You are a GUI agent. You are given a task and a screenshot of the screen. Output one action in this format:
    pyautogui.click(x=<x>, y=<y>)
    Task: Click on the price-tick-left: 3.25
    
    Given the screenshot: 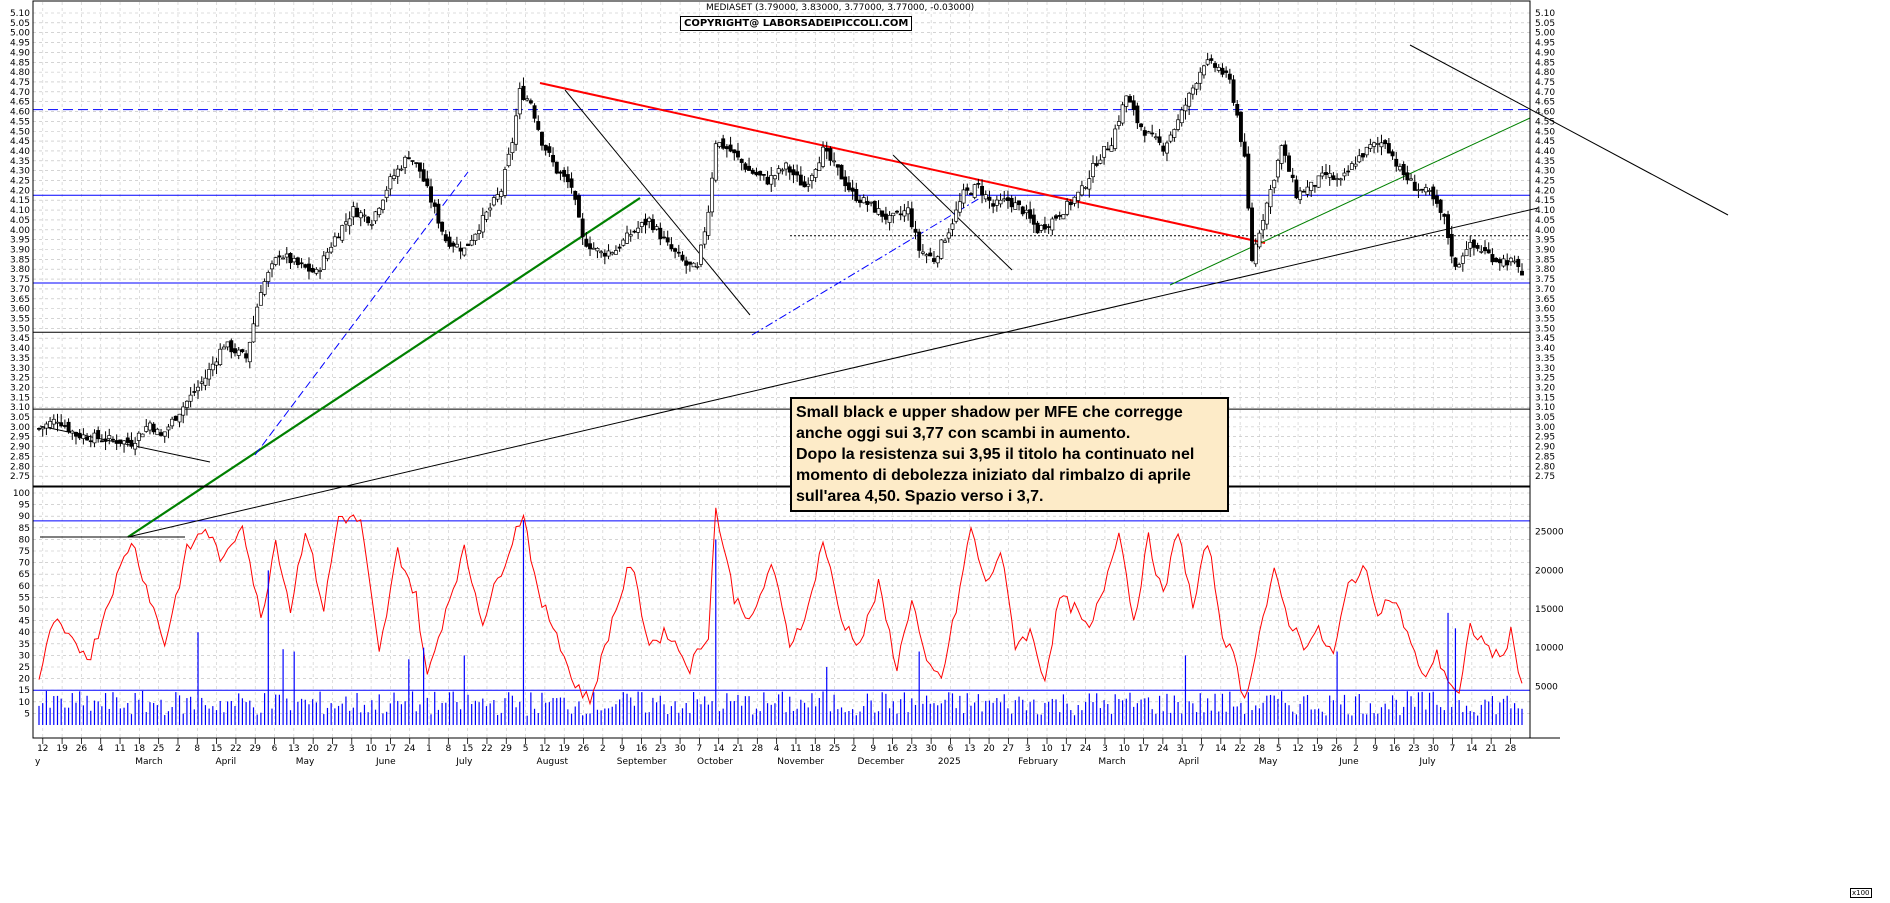 What is the action you would take?
    pyautogui.click(x=20, y=379)
    